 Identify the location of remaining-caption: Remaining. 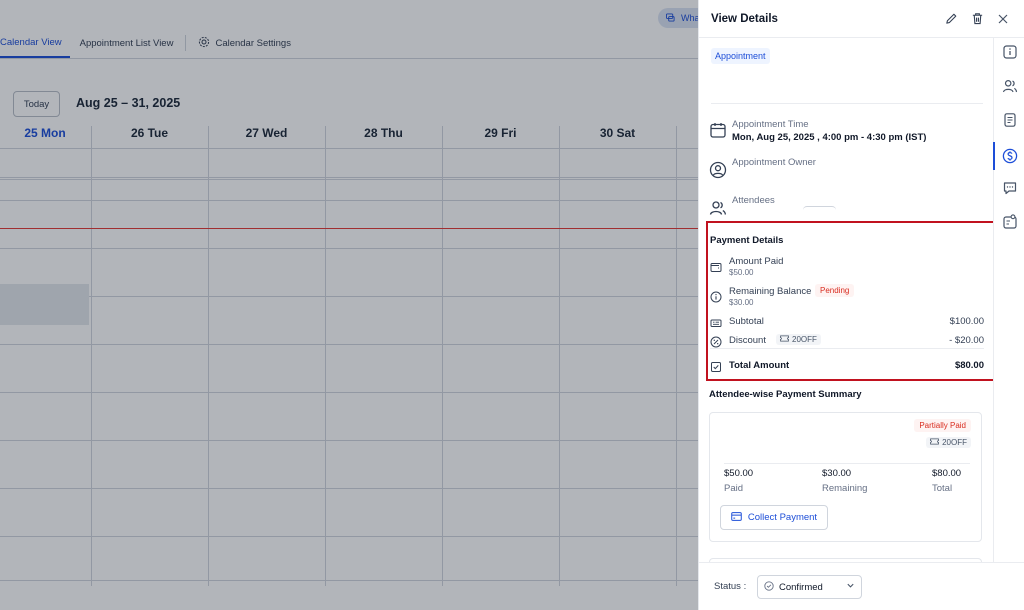
(845, 488).